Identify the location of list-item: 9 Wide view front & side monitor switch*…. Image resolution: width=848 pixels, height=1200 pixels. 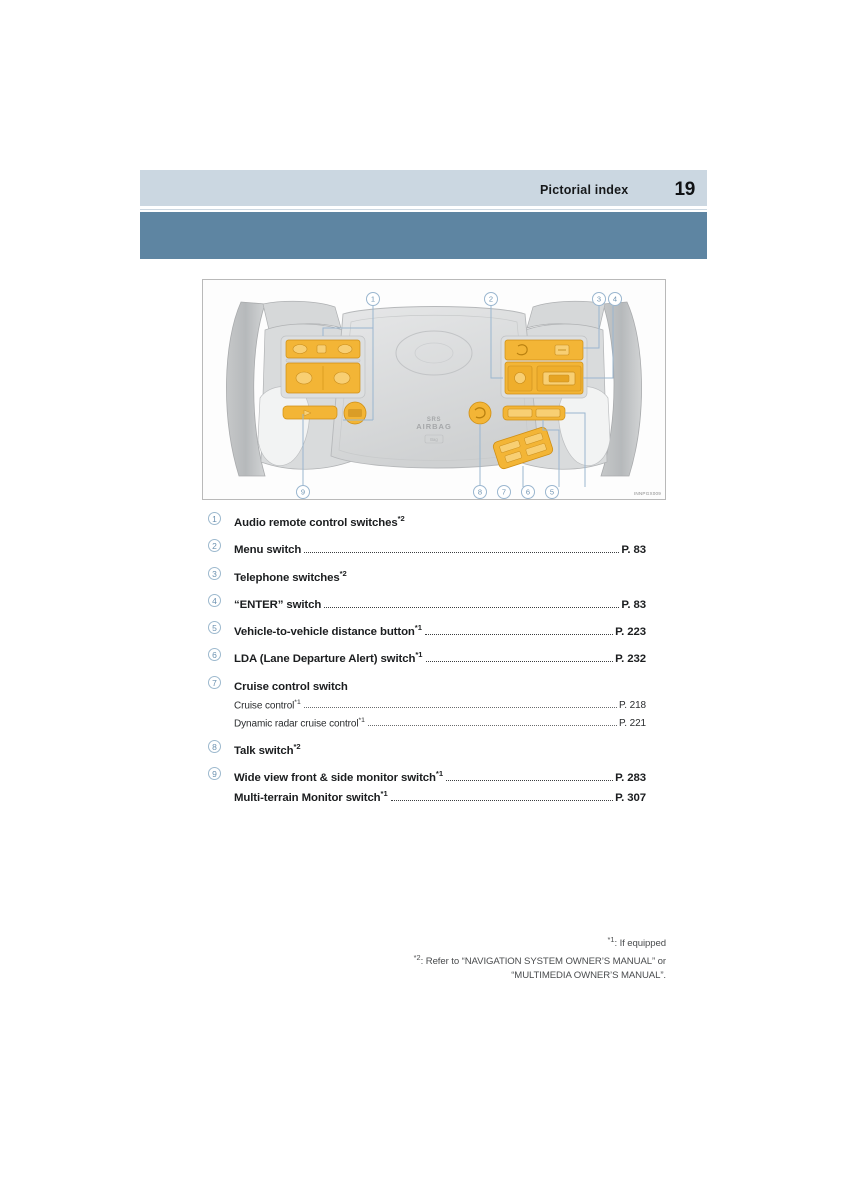
(427, 786).